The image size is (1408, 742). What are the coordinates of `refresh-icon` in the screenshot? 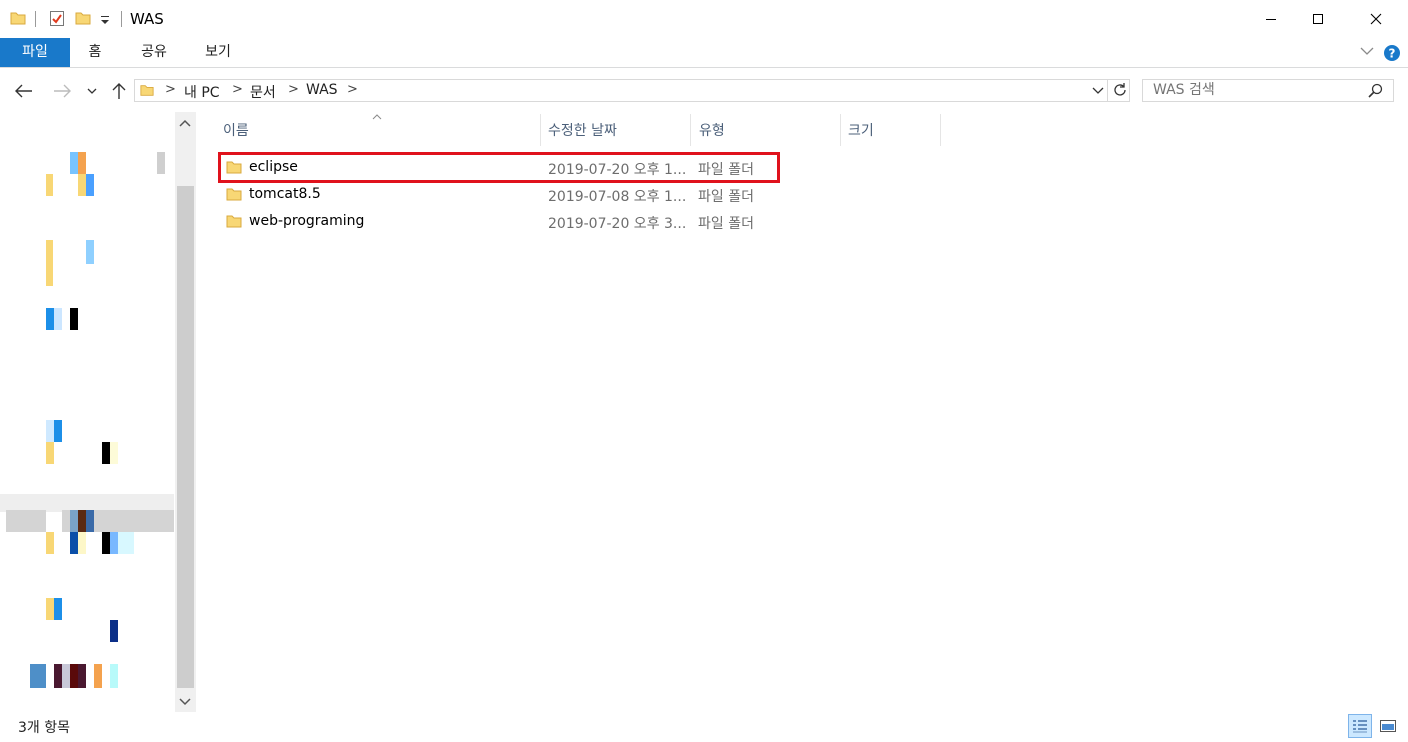 It's located at (1120, 90).